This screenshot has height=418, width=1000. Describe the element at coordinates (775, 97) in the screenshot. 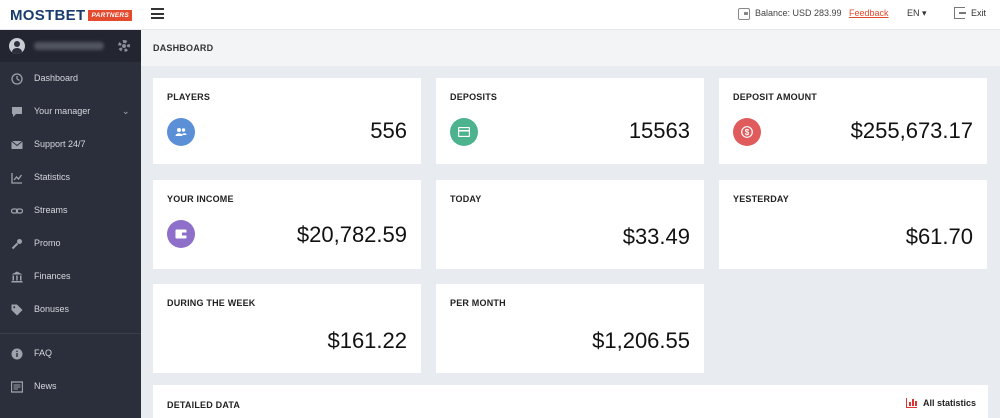

I see `card-title: DEPOSIT AMOUNT` at that location.